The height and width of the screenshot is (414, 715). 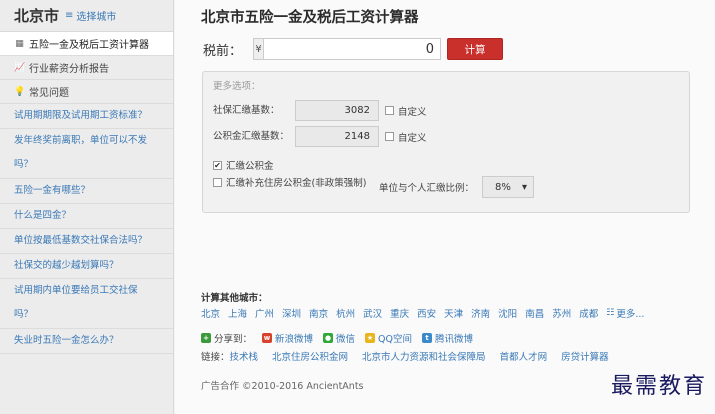 I want to click on salary-input, so click(x=352, y=49).